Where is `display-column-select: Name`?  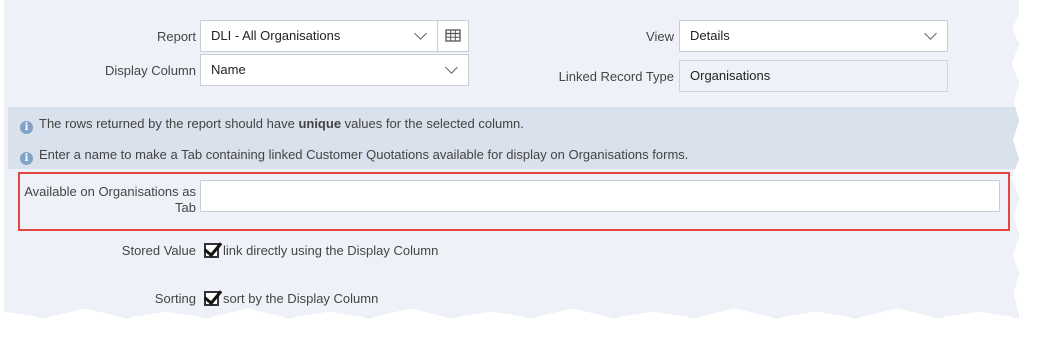
display-column-select: Name is located at coordinates (334, 70).